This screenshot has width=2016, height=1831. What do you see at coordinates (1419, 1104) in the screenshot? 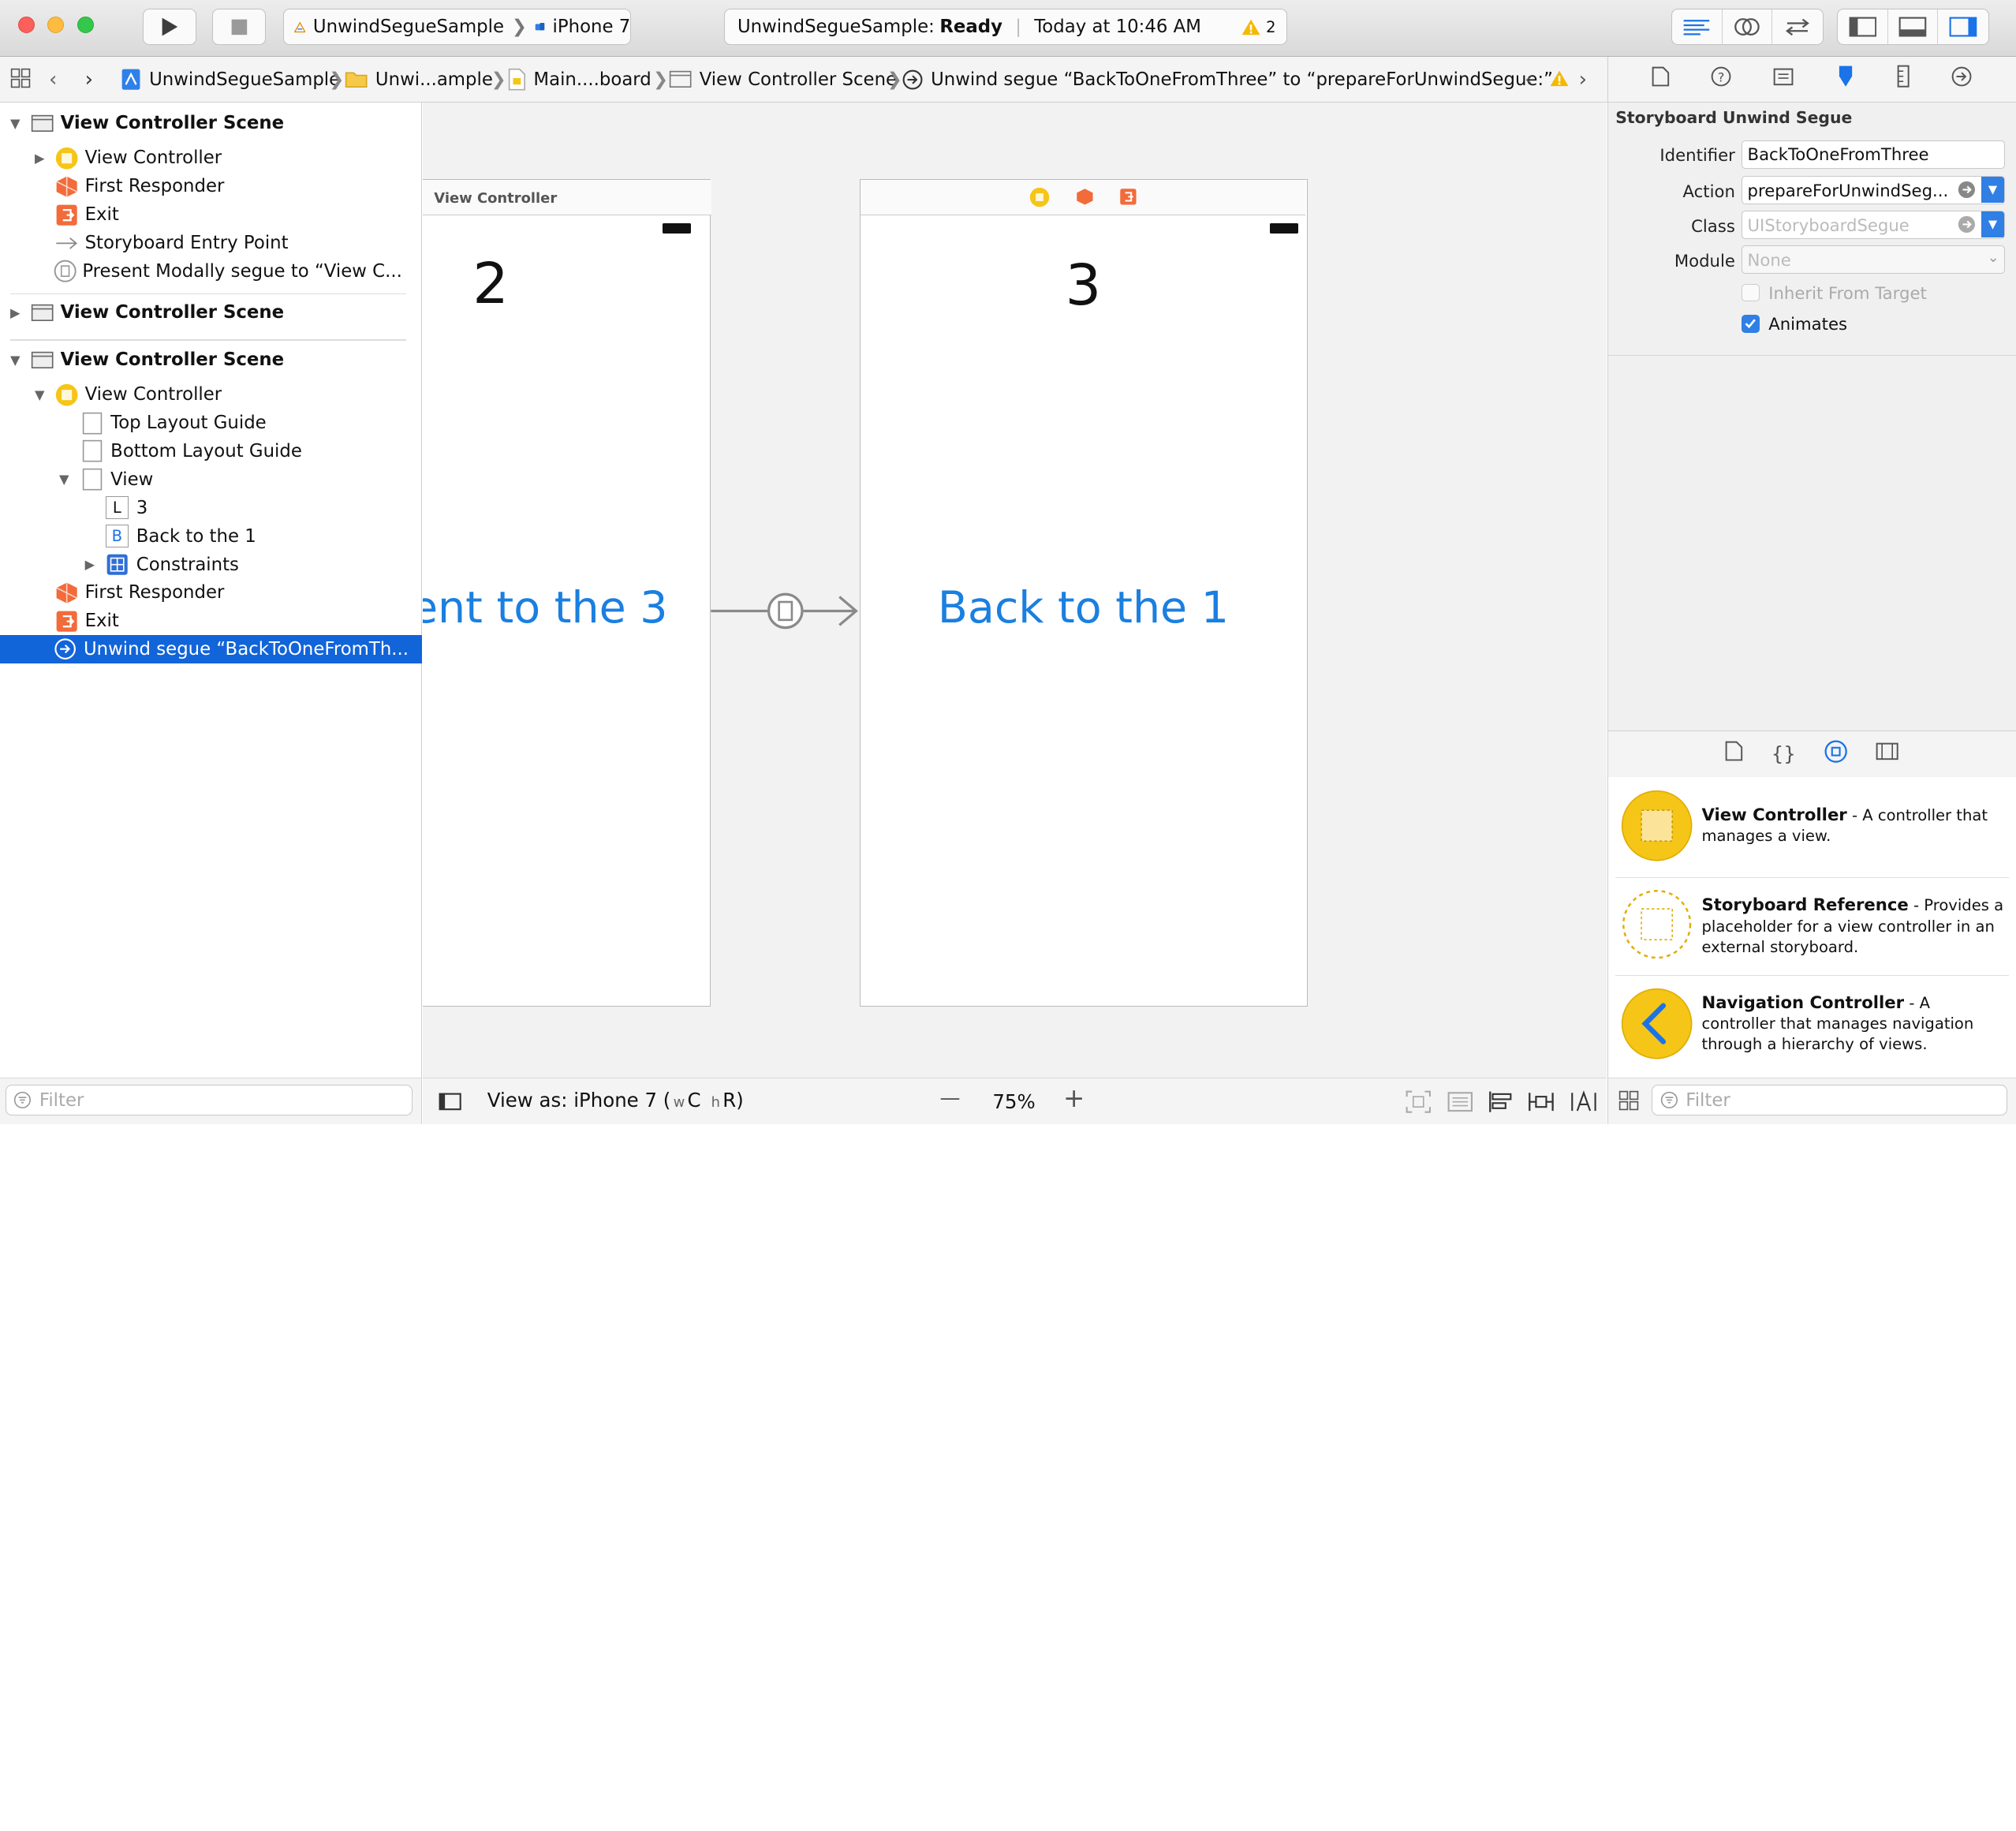
I see `update-frames-button` at bounding box center [1419, 1104].